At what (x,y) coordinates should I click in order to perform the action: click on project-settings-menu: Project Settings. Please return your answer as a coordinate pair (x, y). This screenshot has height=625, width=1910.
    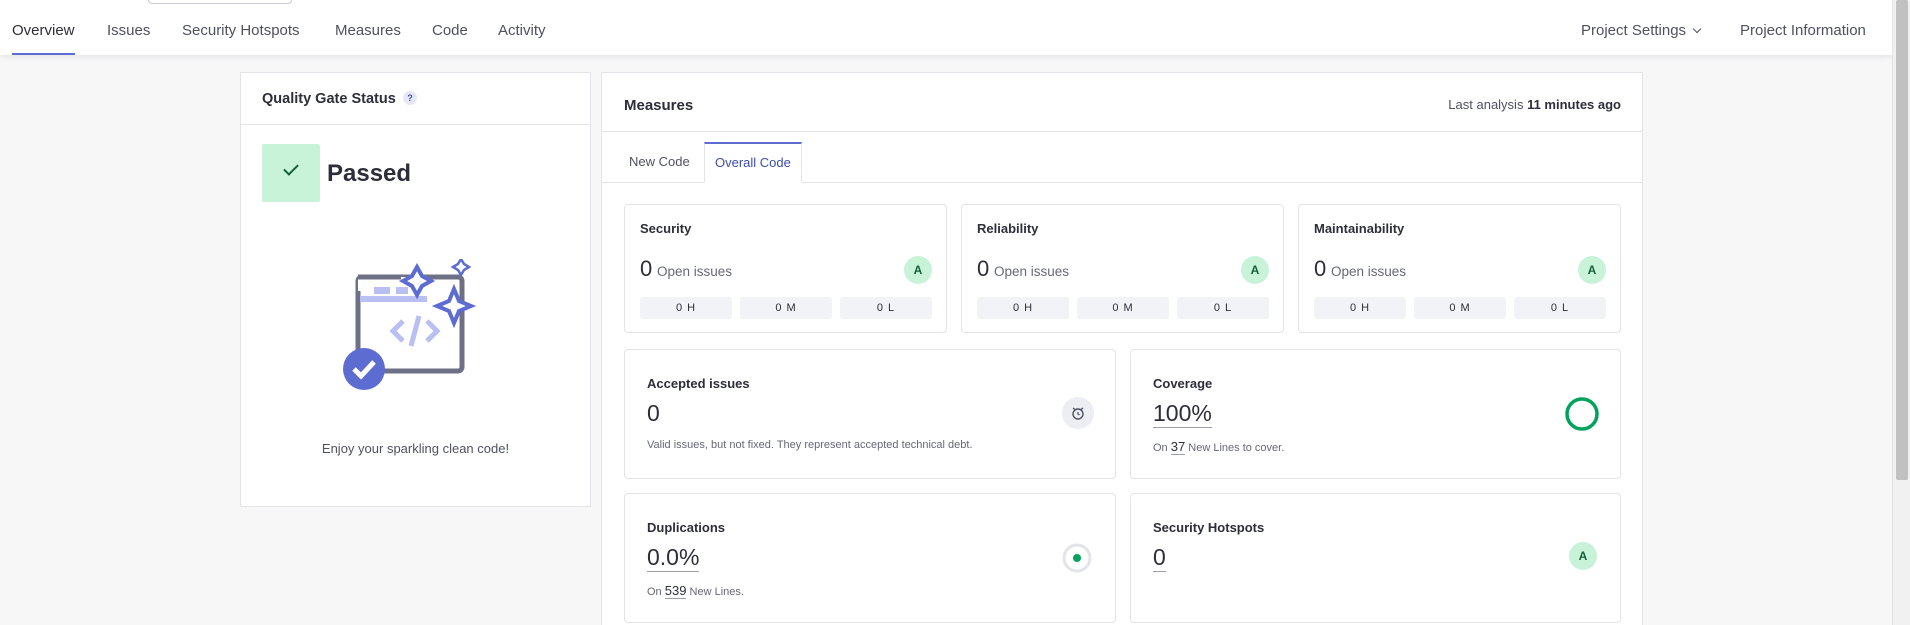
    Looking at the image, I should click on (1641, 30).